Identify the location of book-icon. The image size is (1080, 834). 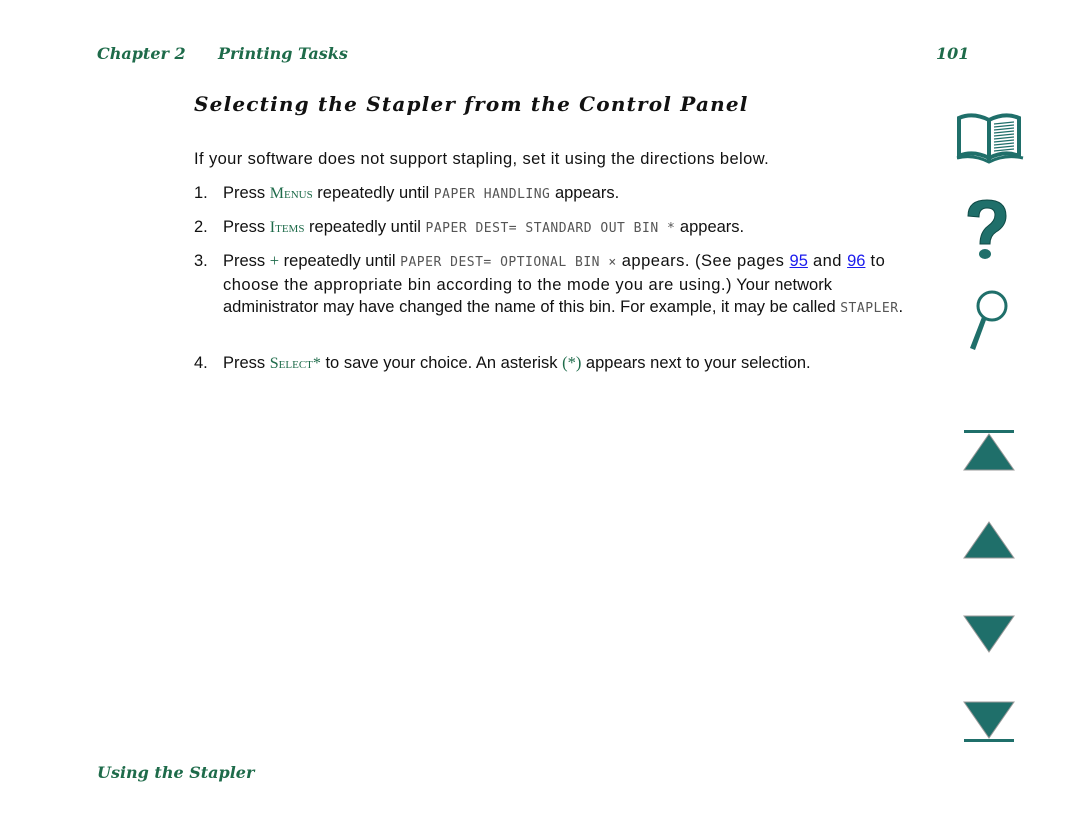
(990, 138).